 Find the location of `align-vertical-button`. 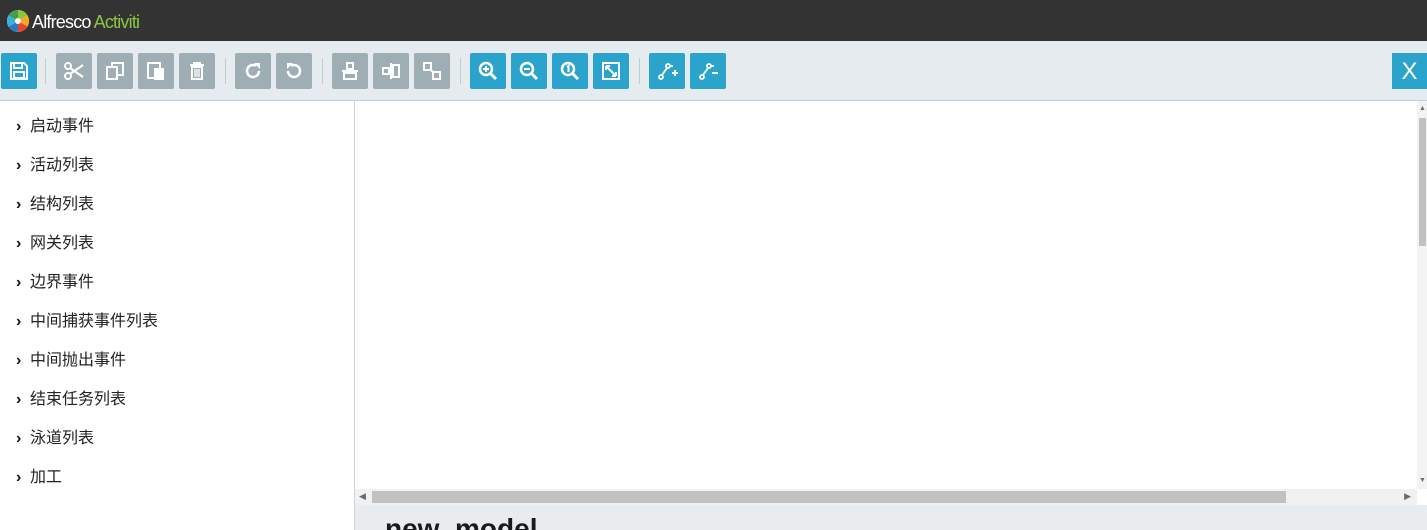

align-vertical-button is located at coordinates (391, 71).